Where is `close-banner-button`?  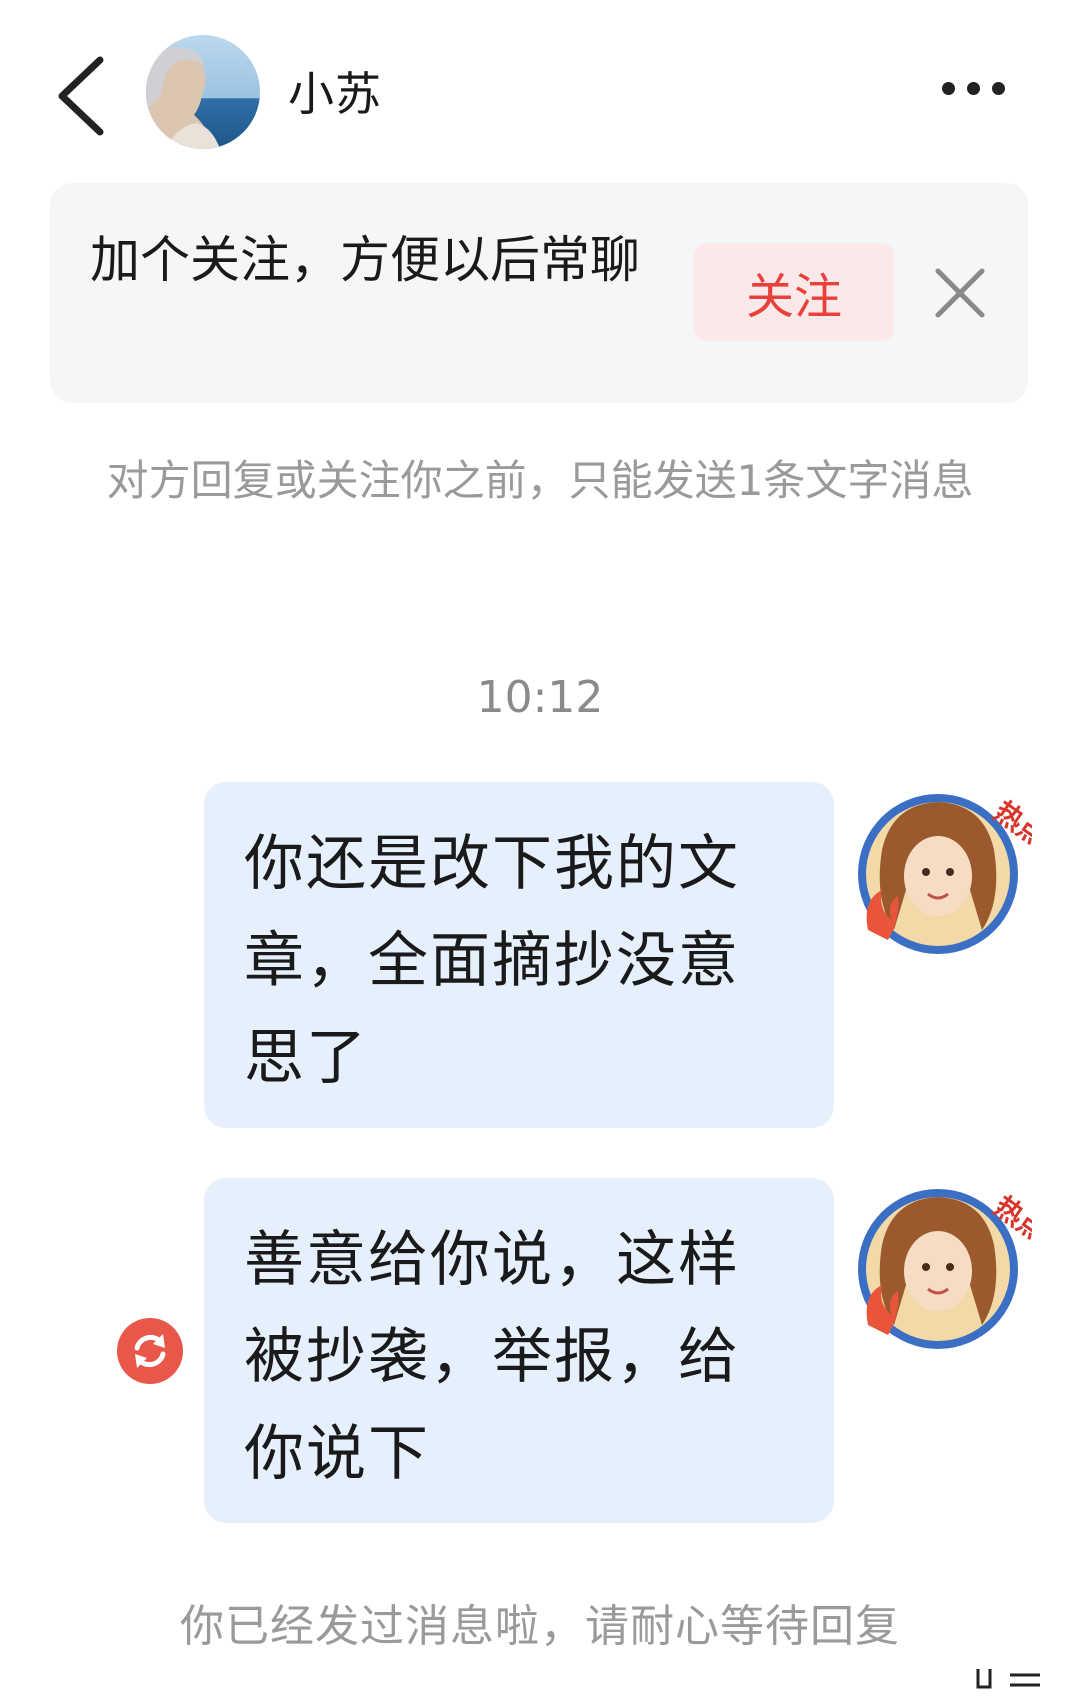 close-banner-button is located at coordinates (960, 293).